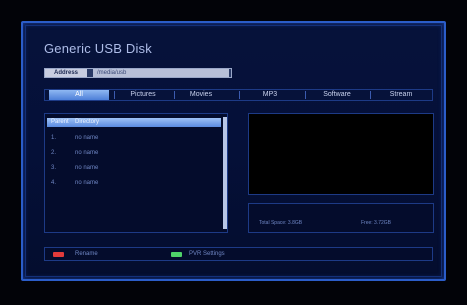 The image size is (467, 305). Describe the element at coordinates (225, 173) in the screenshot. I see `scrollbar-thumb` at that location.